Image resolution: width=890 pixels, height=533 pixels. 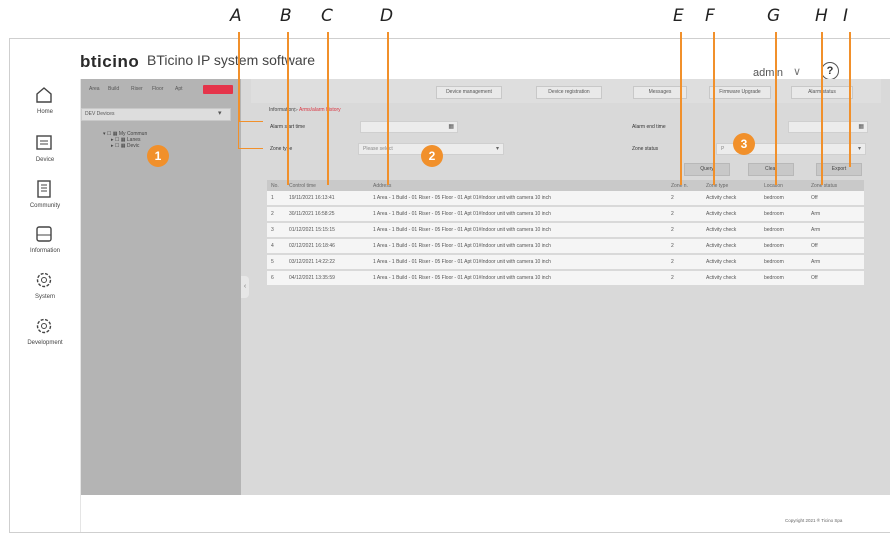 I want to click on leader-line-g, so click(x=776, y=108).